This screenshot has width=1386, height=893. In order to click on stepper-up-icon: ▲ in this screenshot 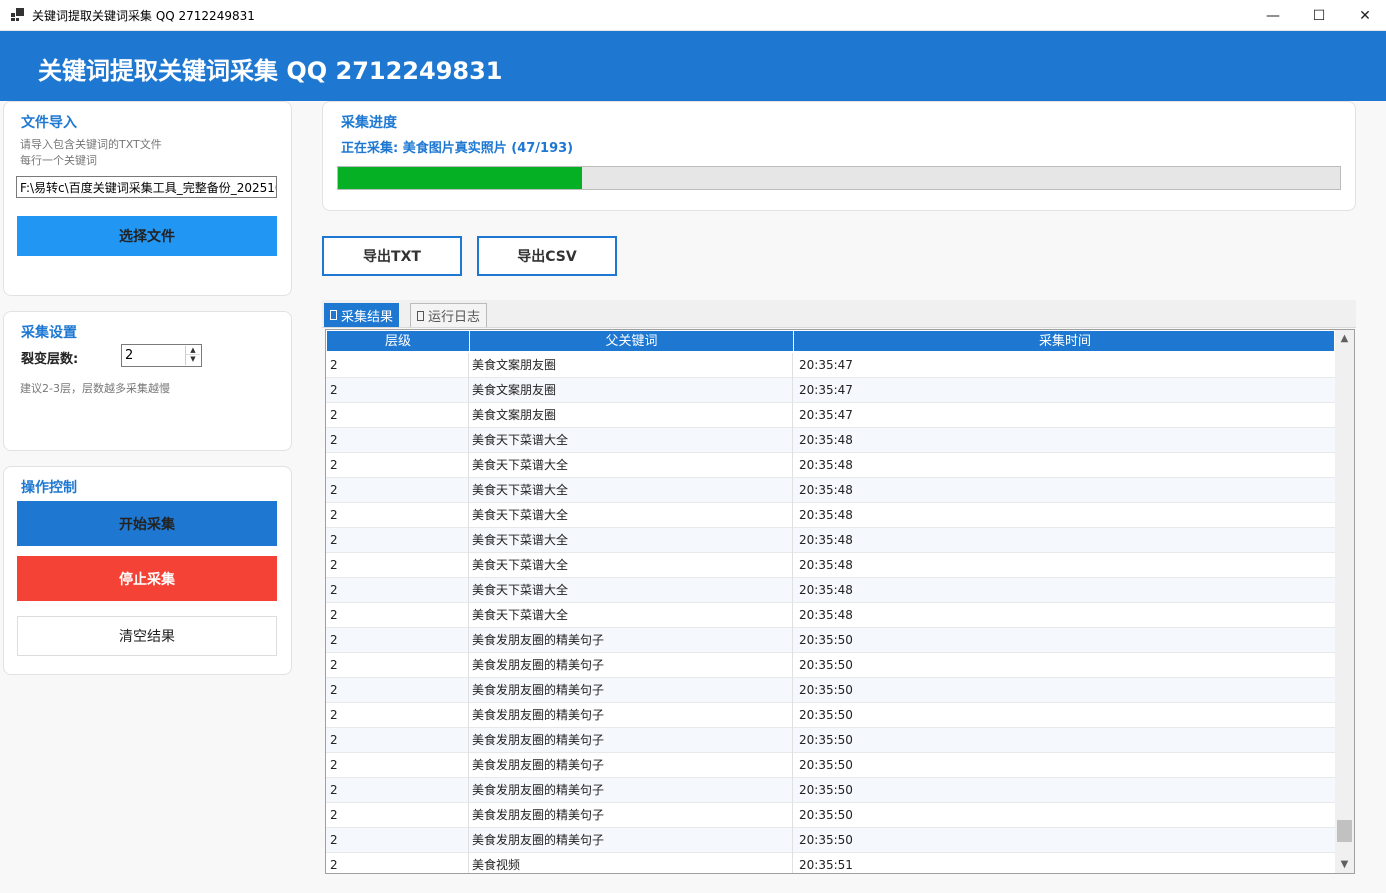, I will do `click(193, 350)`.